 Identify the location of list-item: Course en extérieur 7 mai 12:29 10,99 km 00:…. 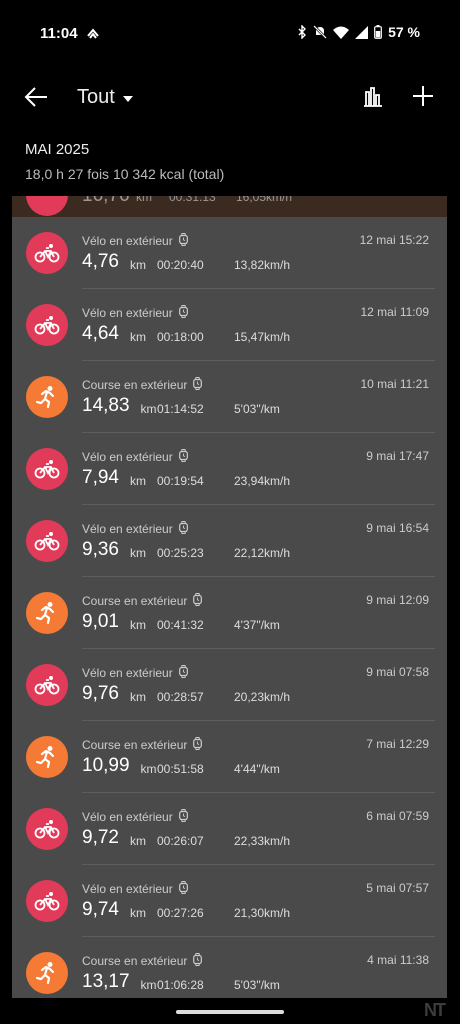
(229, 757).